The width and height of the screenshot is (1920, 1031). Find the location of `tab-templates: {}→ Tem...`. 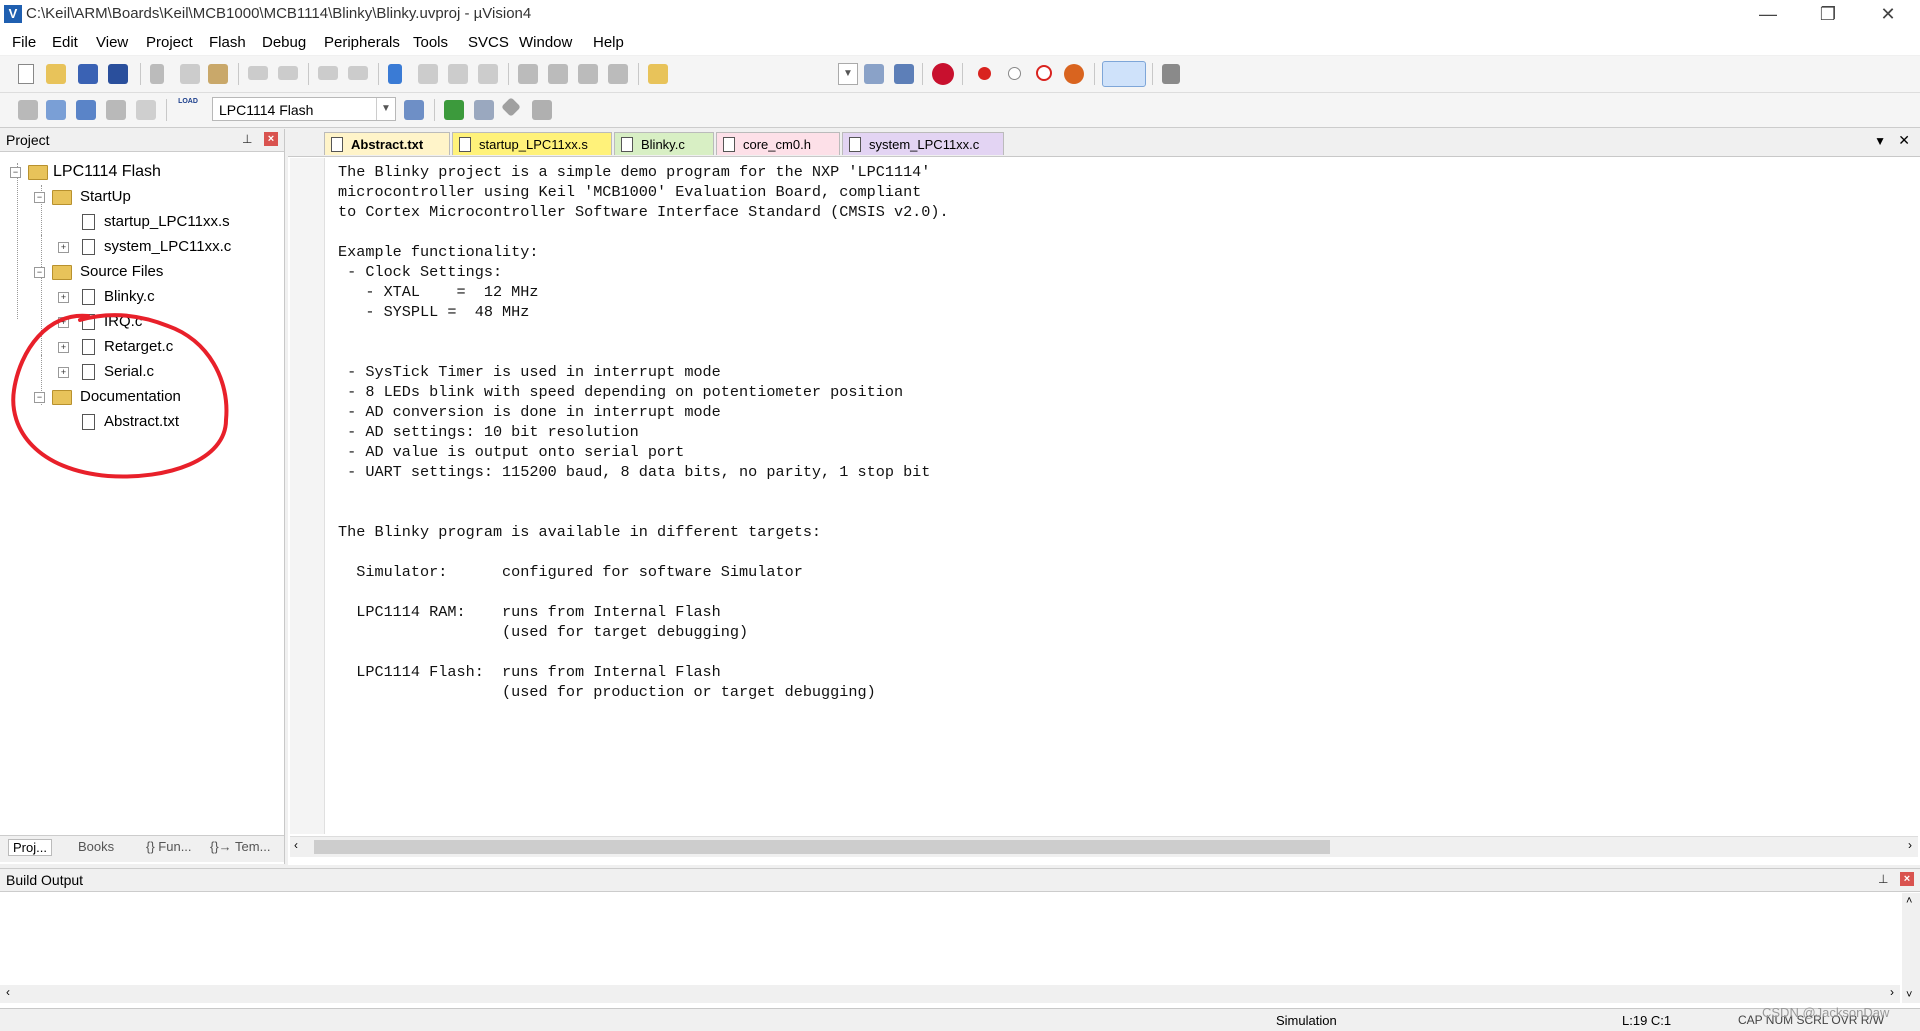

tab-templates: {}→ Tem... is located at coordinates (240, 846).